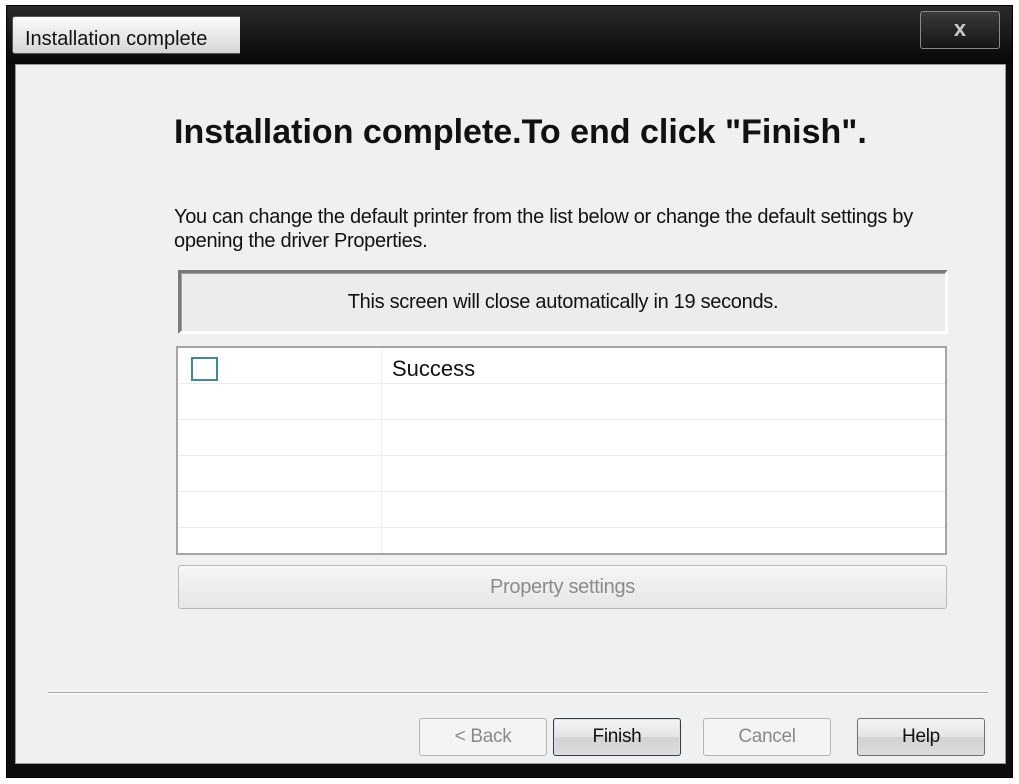 The image size is (1019, 784). I want to click on cancel-button: Cancel, so click(767, 737).